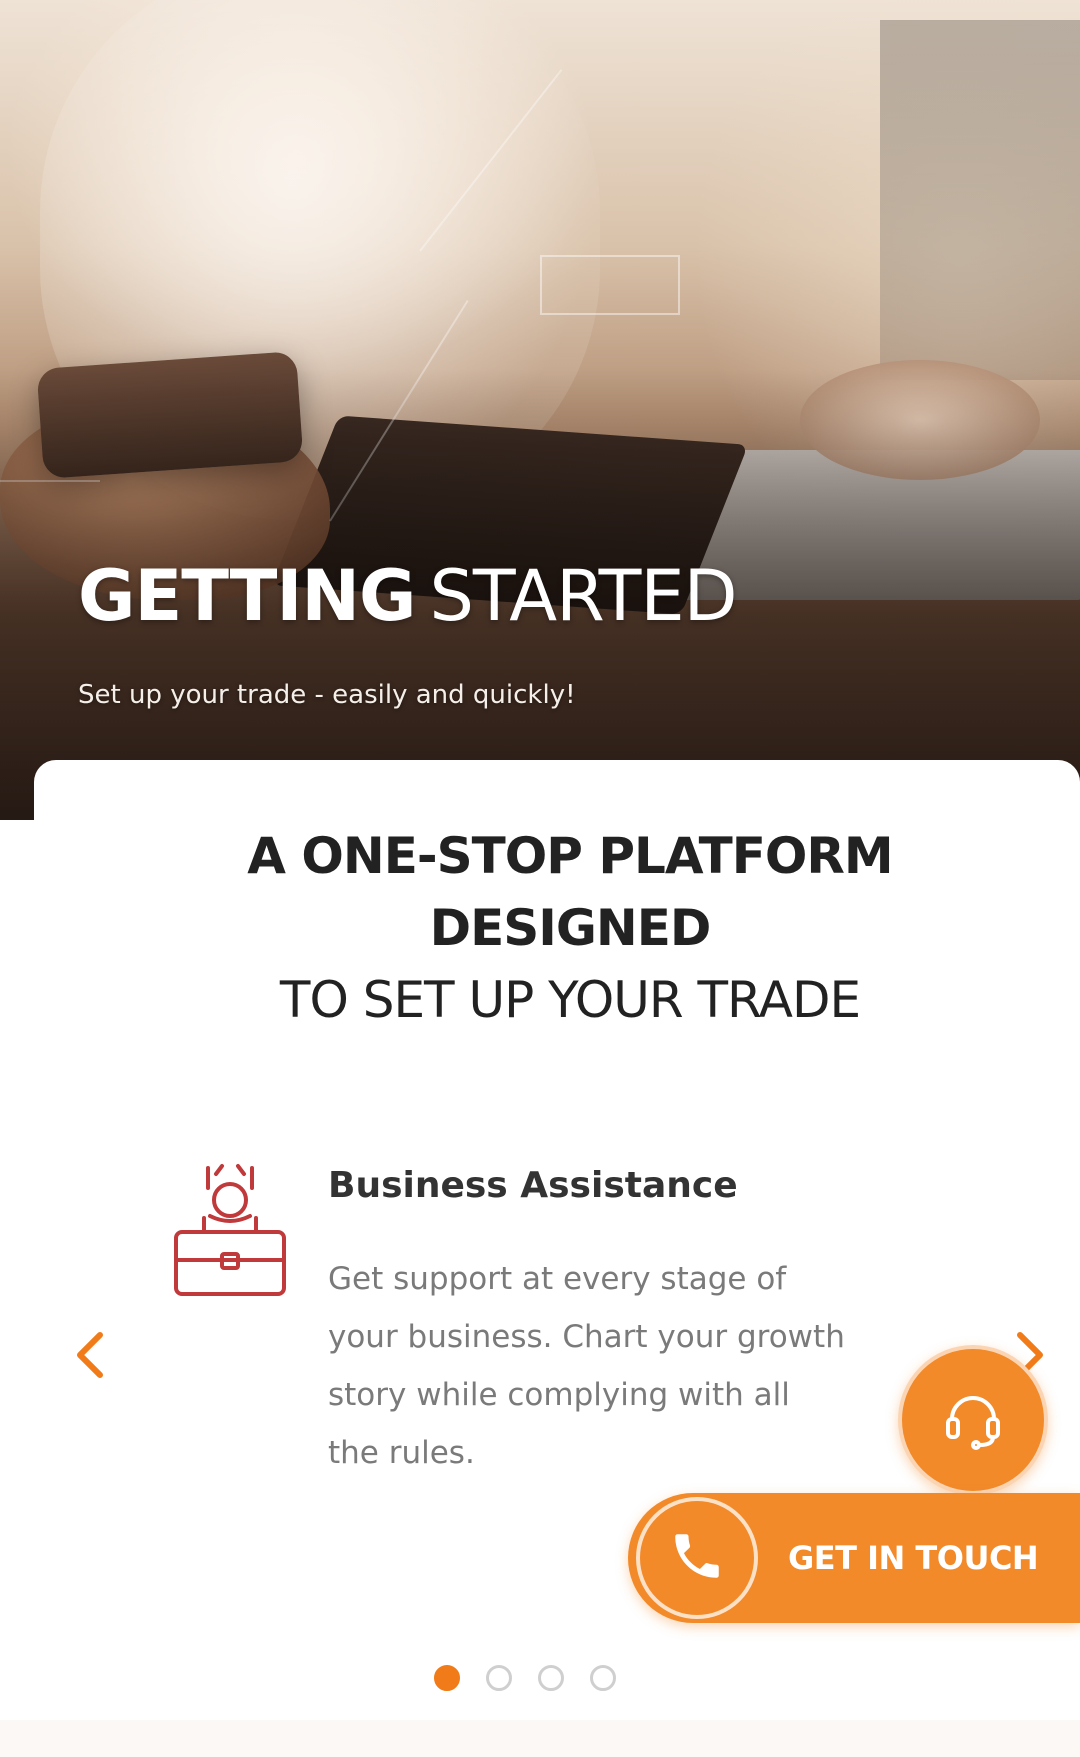 This screenshot has height=1757, width=1080. I want to click on headline-line-2: DESIGNED, so click(570, 928).